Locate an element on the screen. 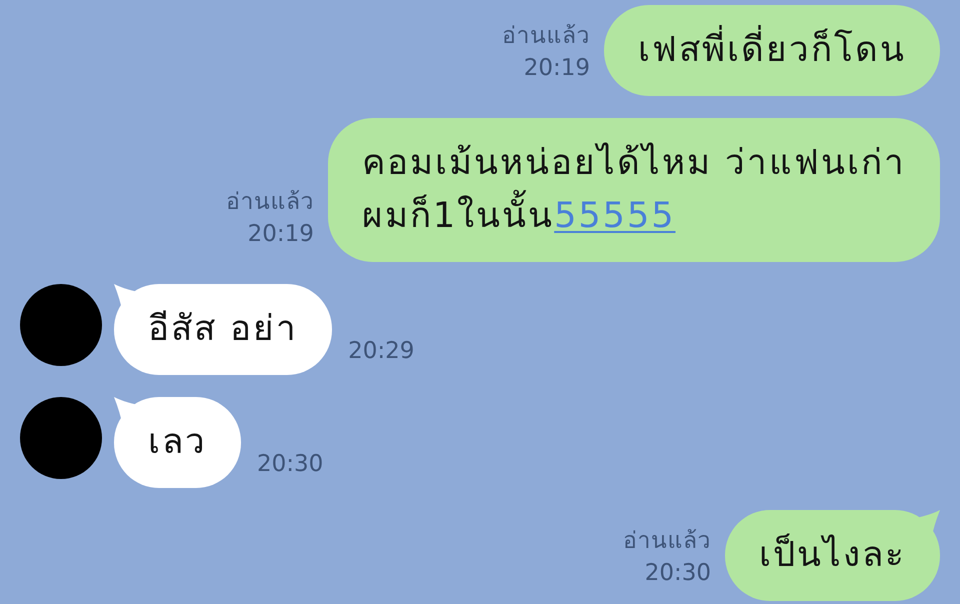  message-text: เฟสพี่เดี่ยวก็โดน is located at coordinates (772, 50).